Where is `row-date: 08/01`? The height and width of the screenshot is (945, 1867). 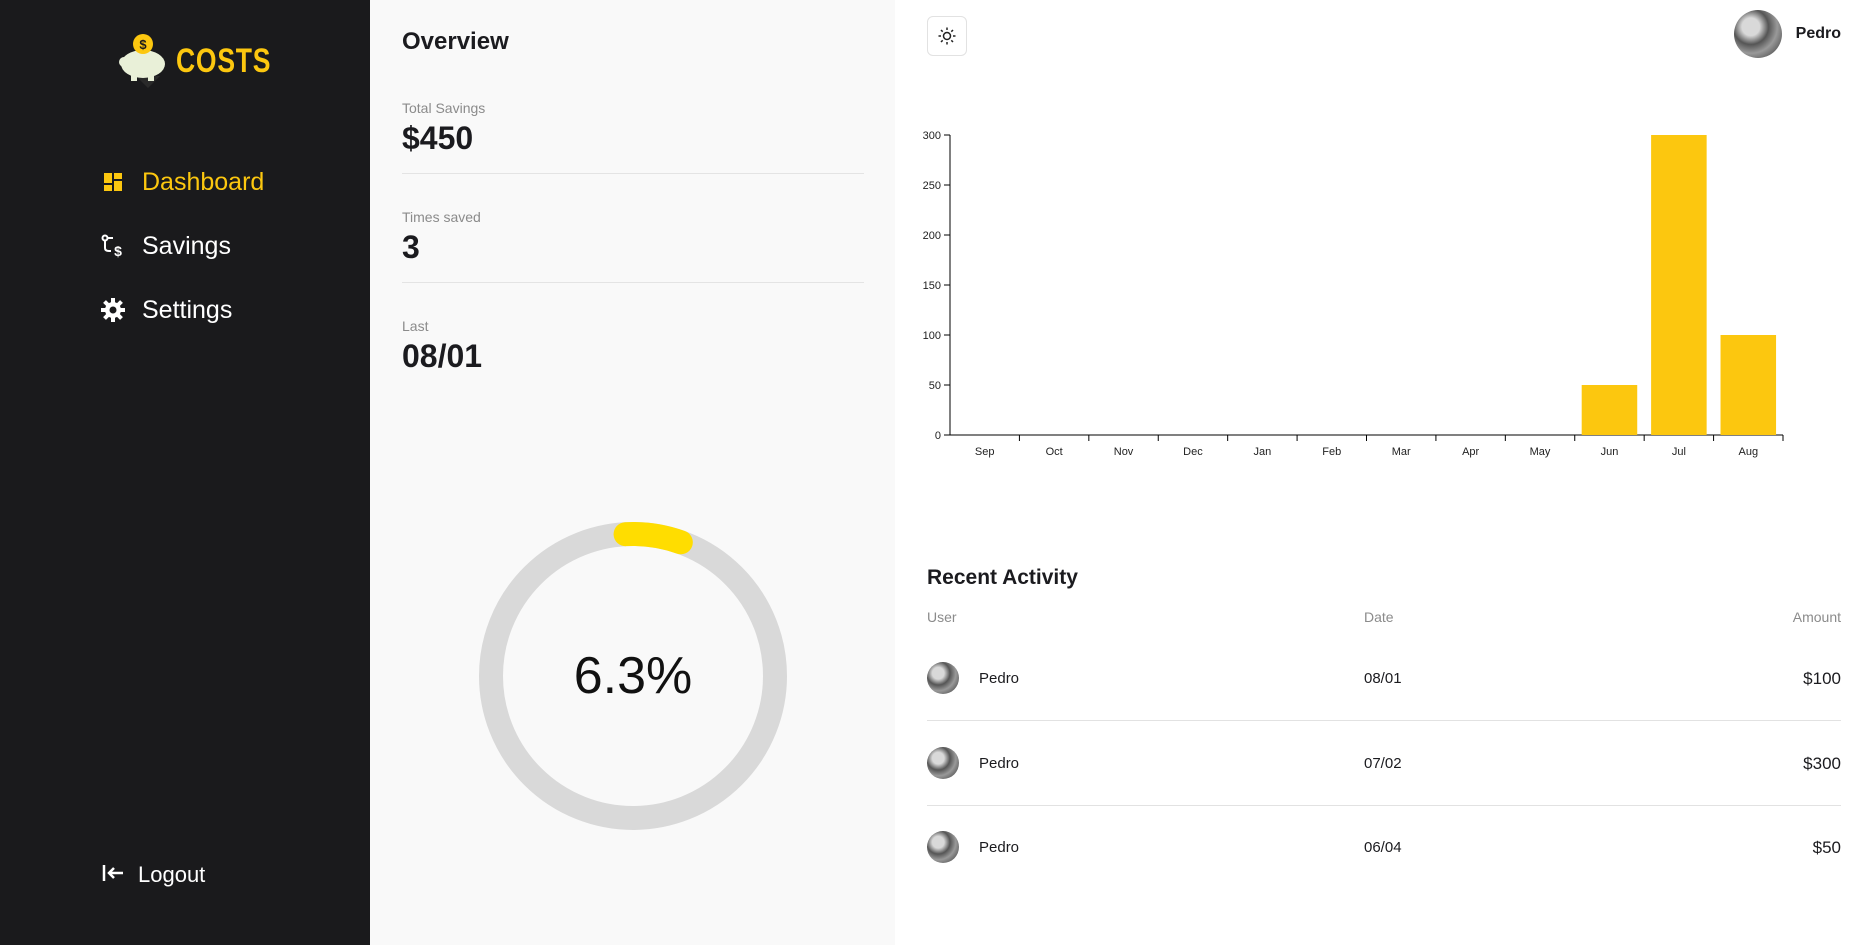
row-date: 08/01 is located at coordinates (1383, 678).